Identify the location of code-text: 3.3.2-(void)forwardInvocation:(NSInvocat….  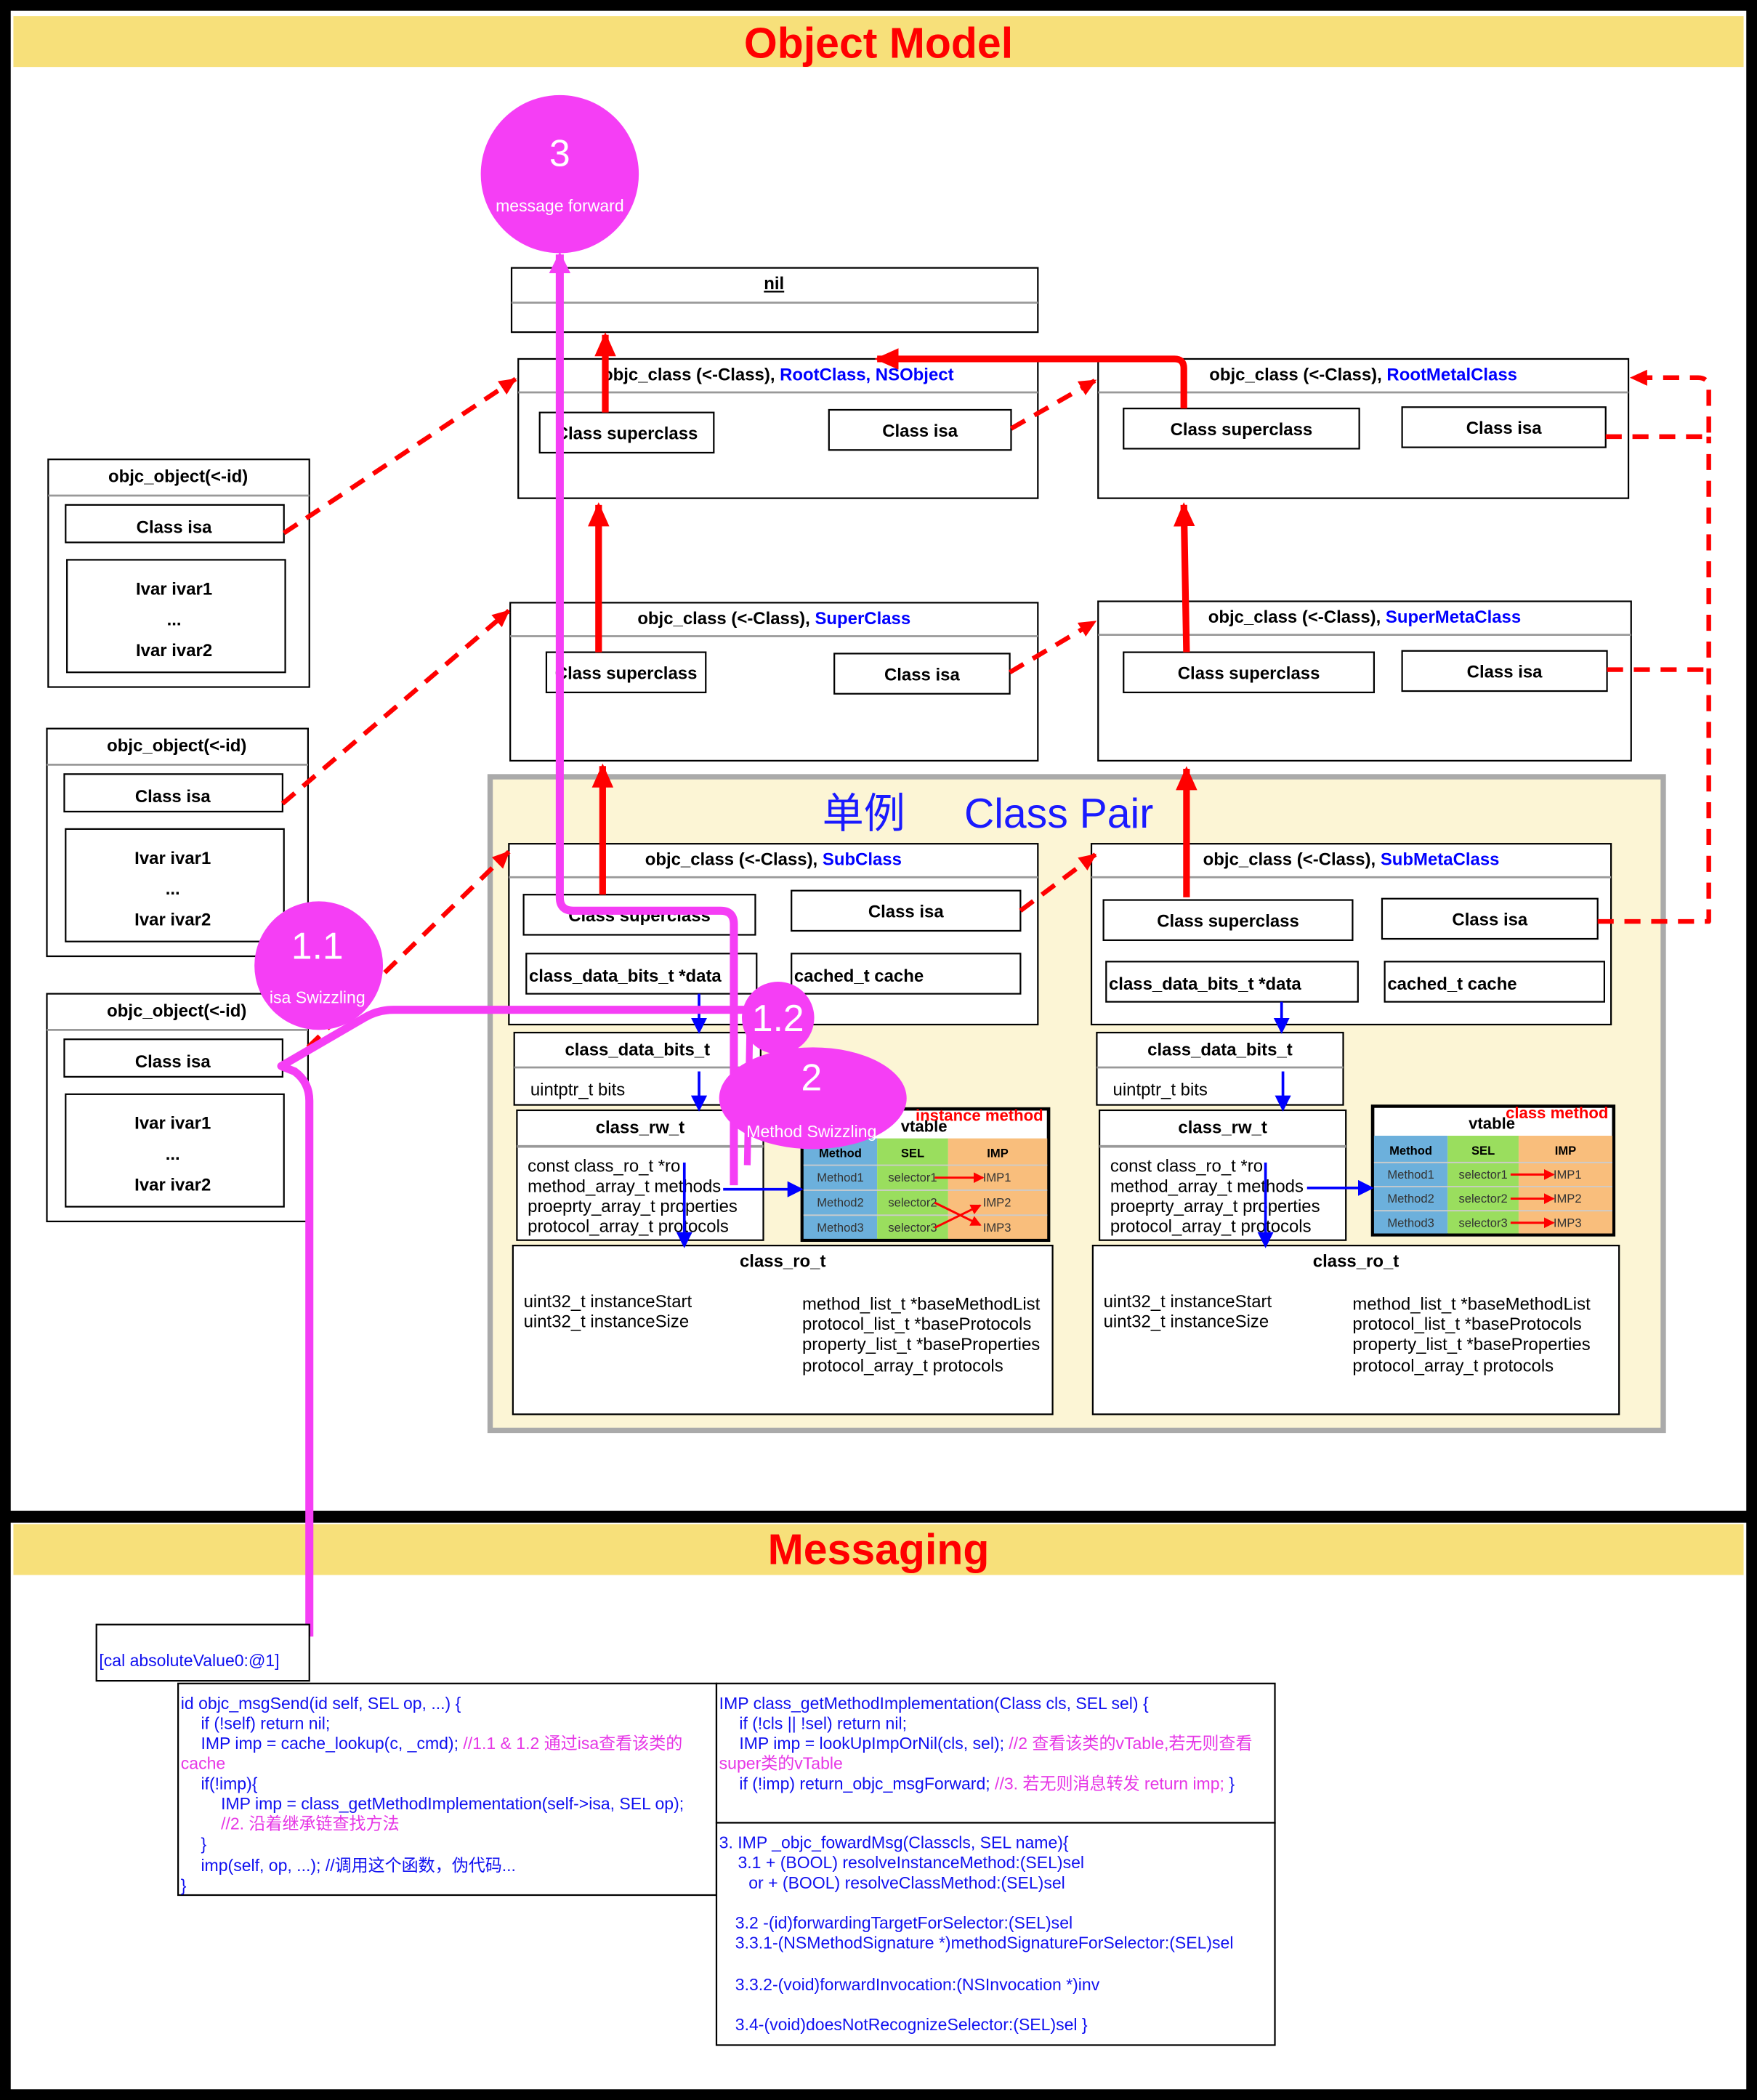
(917, 1985).